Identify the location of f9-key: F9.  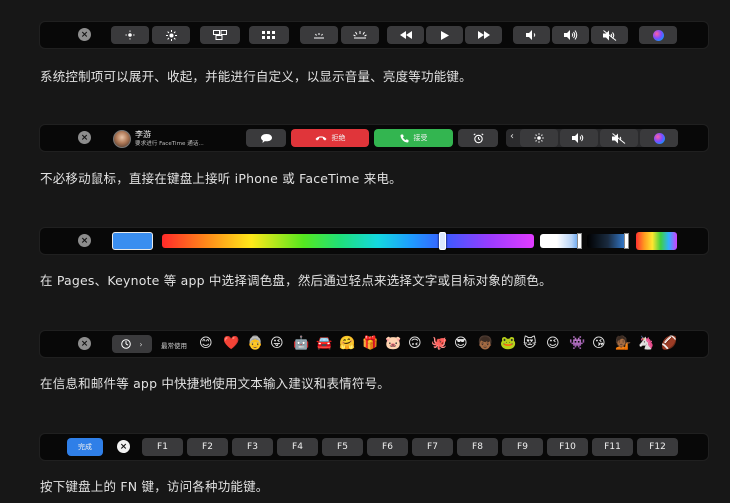
(522, 447).